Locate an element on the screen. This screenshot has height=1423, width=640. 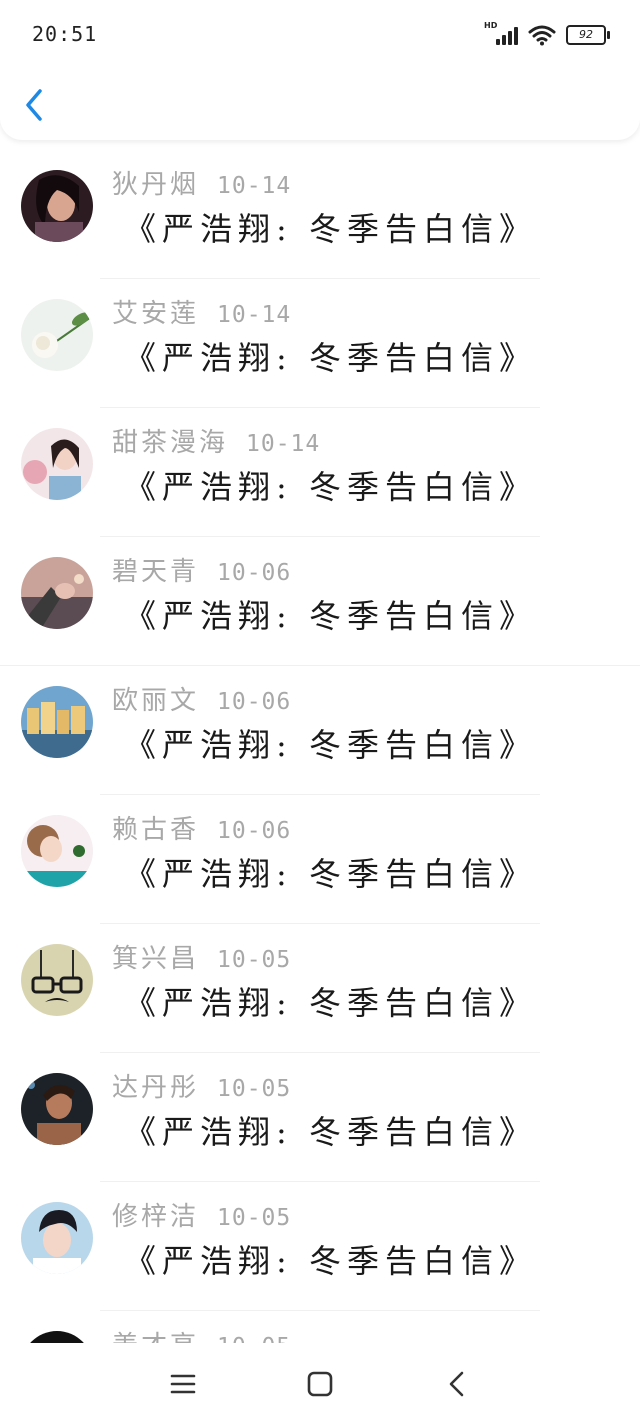
sender-name: 达丹彤 is located at coordinates (156, 1088).